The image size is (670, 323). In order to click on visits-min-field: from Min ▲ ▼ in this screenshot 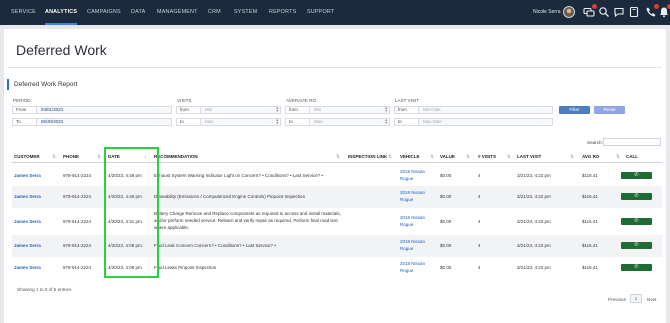, I will do `click(228, 110)`.